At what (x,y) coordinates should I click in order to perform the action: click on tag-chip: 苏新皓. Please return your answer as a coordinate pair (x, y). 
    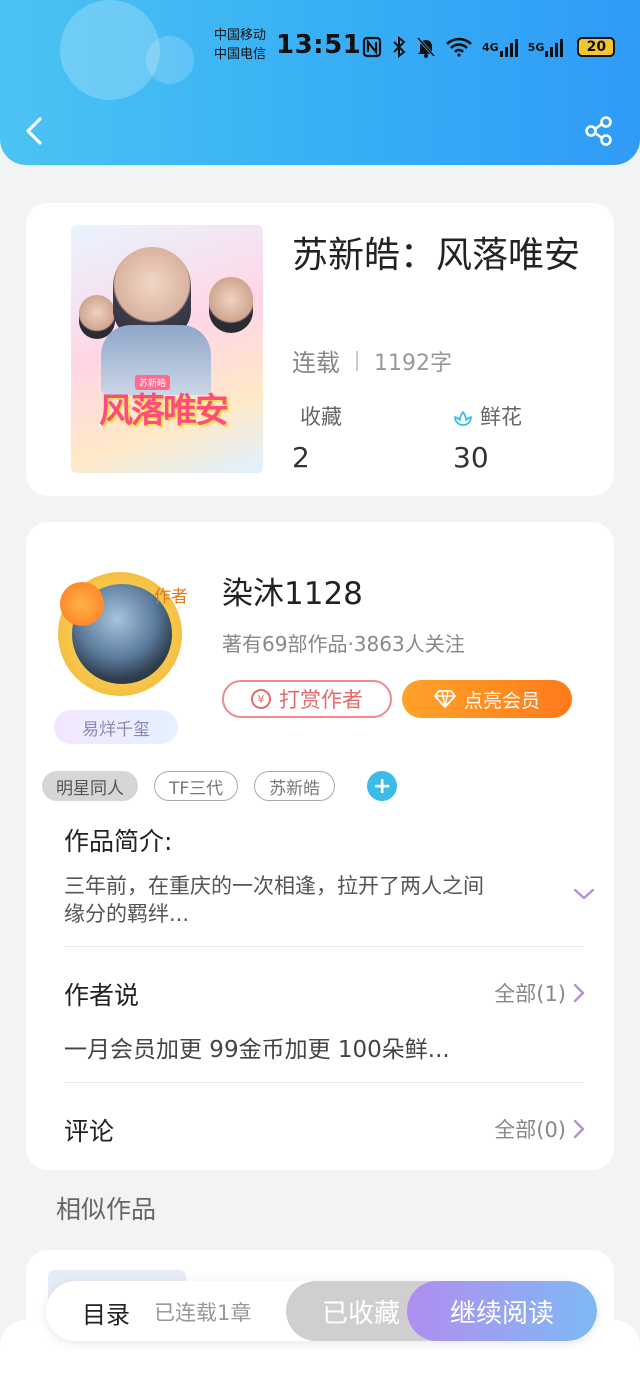
    Looking at the image, I should click on (295, 786).